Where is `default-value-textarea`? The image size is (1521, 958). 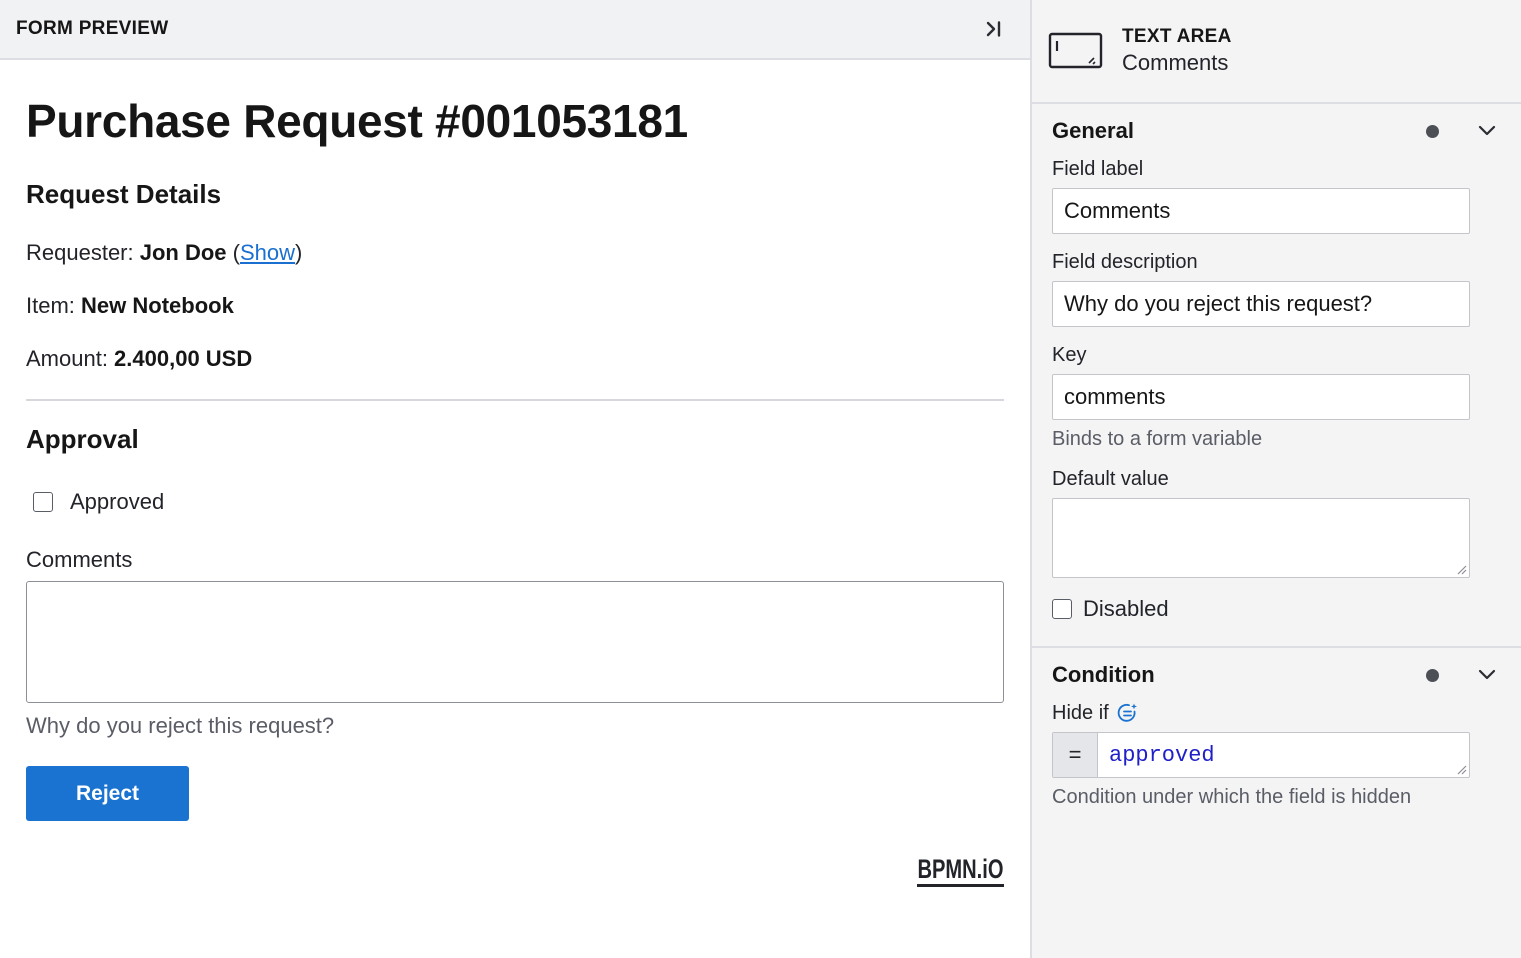
default-value-textarea is located at coordinates (1261, 538).